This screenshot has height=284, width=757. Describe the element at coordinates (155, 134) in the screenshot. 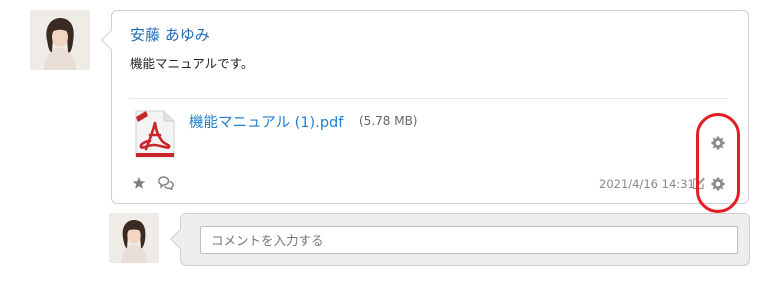

I see `pdf-file-icon` at that location.